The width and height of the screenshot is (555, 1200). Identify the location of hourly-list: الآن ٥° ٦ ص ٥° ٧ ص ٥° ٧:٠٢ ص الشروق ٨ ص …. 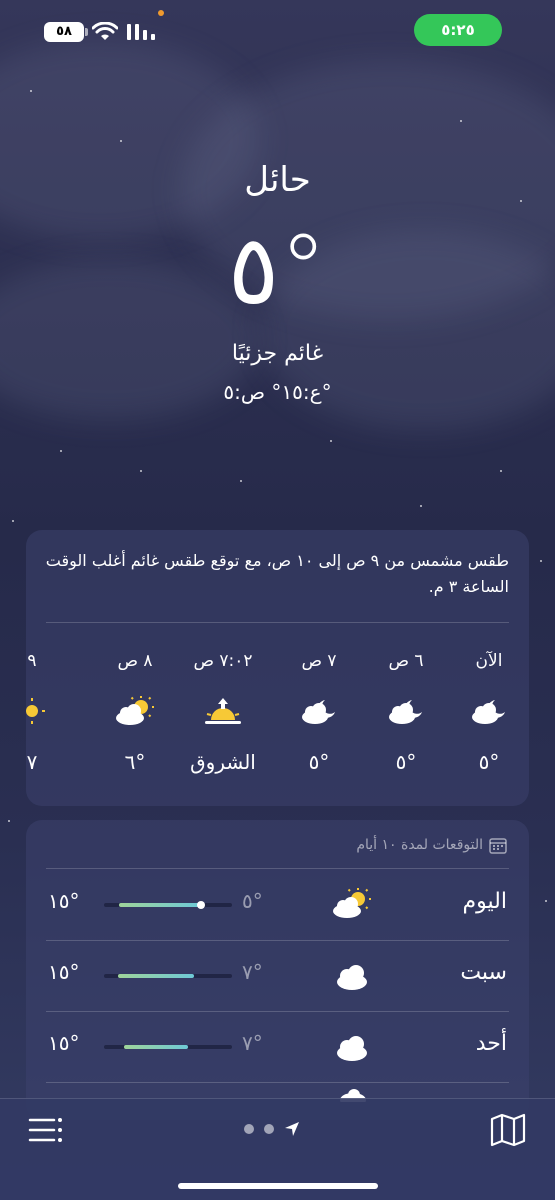
(277, 721).